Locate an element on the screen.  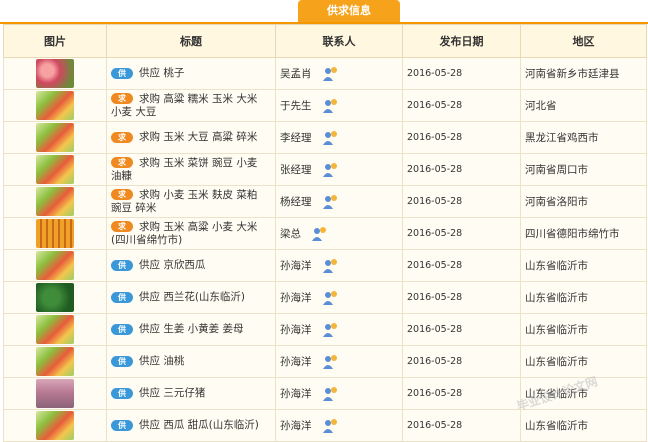
listing-title-link: 供应 京欣西瓜 is located at coordinates (172, 265).